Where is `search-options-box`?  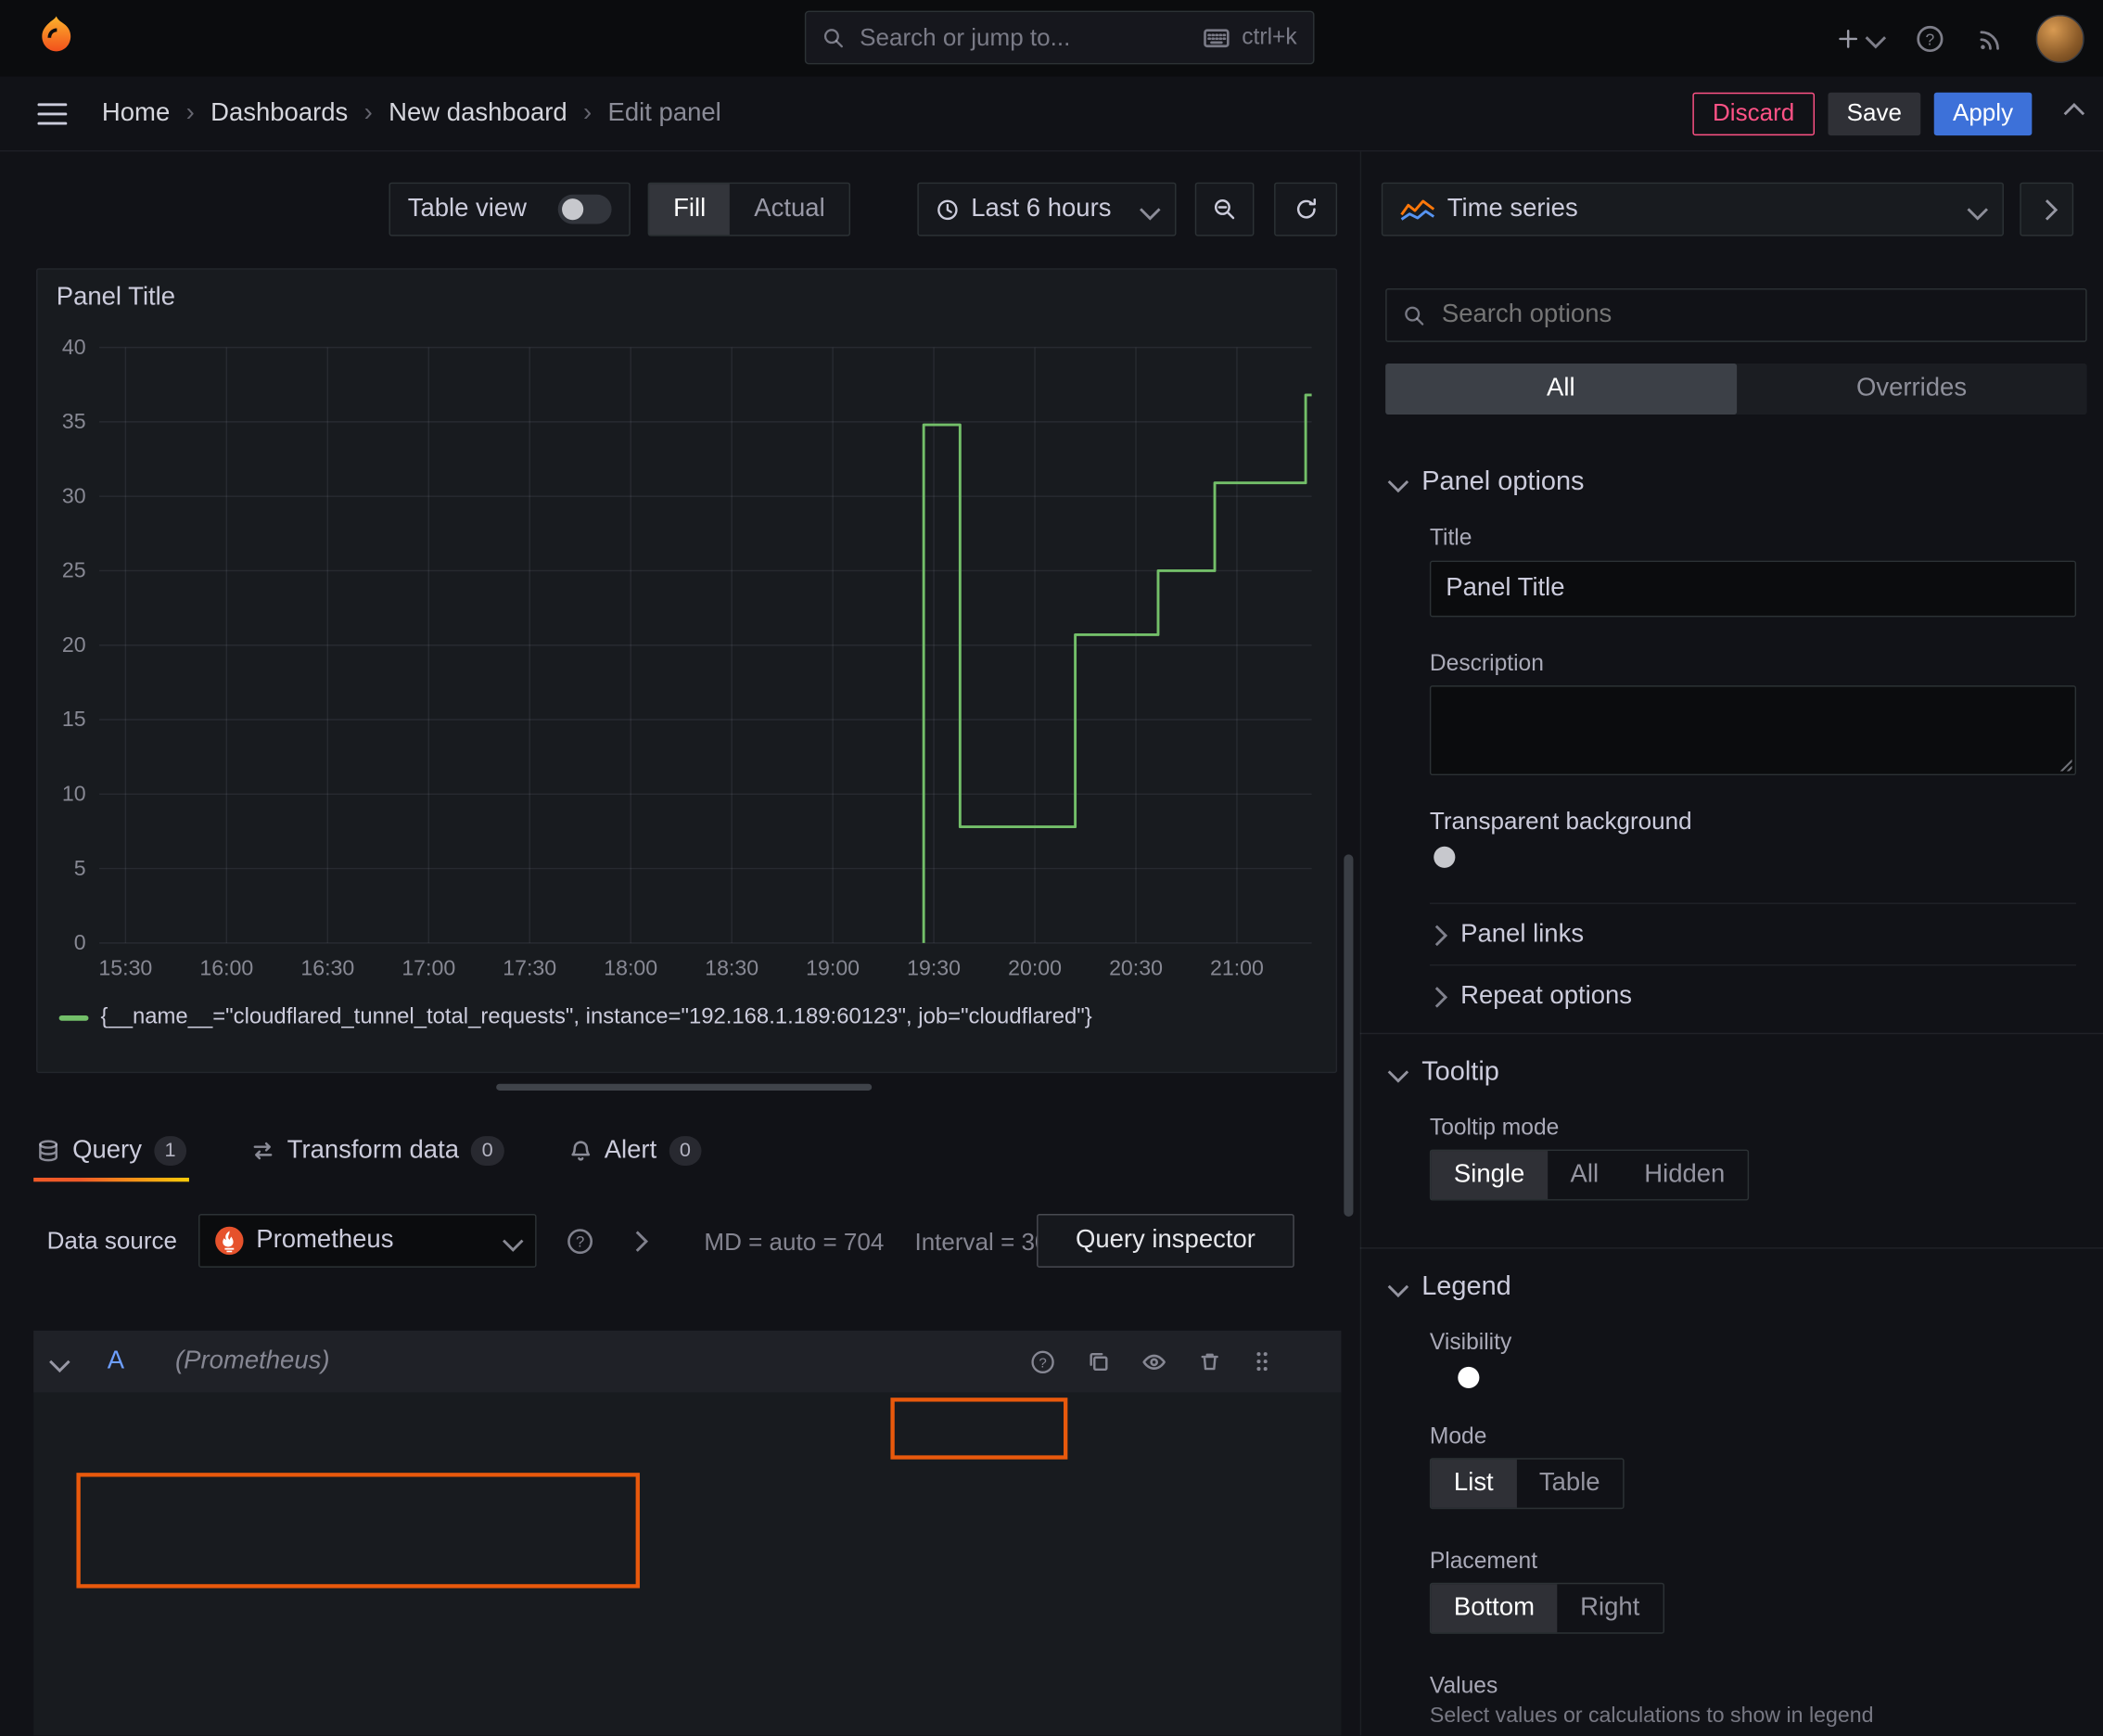
search-options-box is located at coordinates (1736, 314).